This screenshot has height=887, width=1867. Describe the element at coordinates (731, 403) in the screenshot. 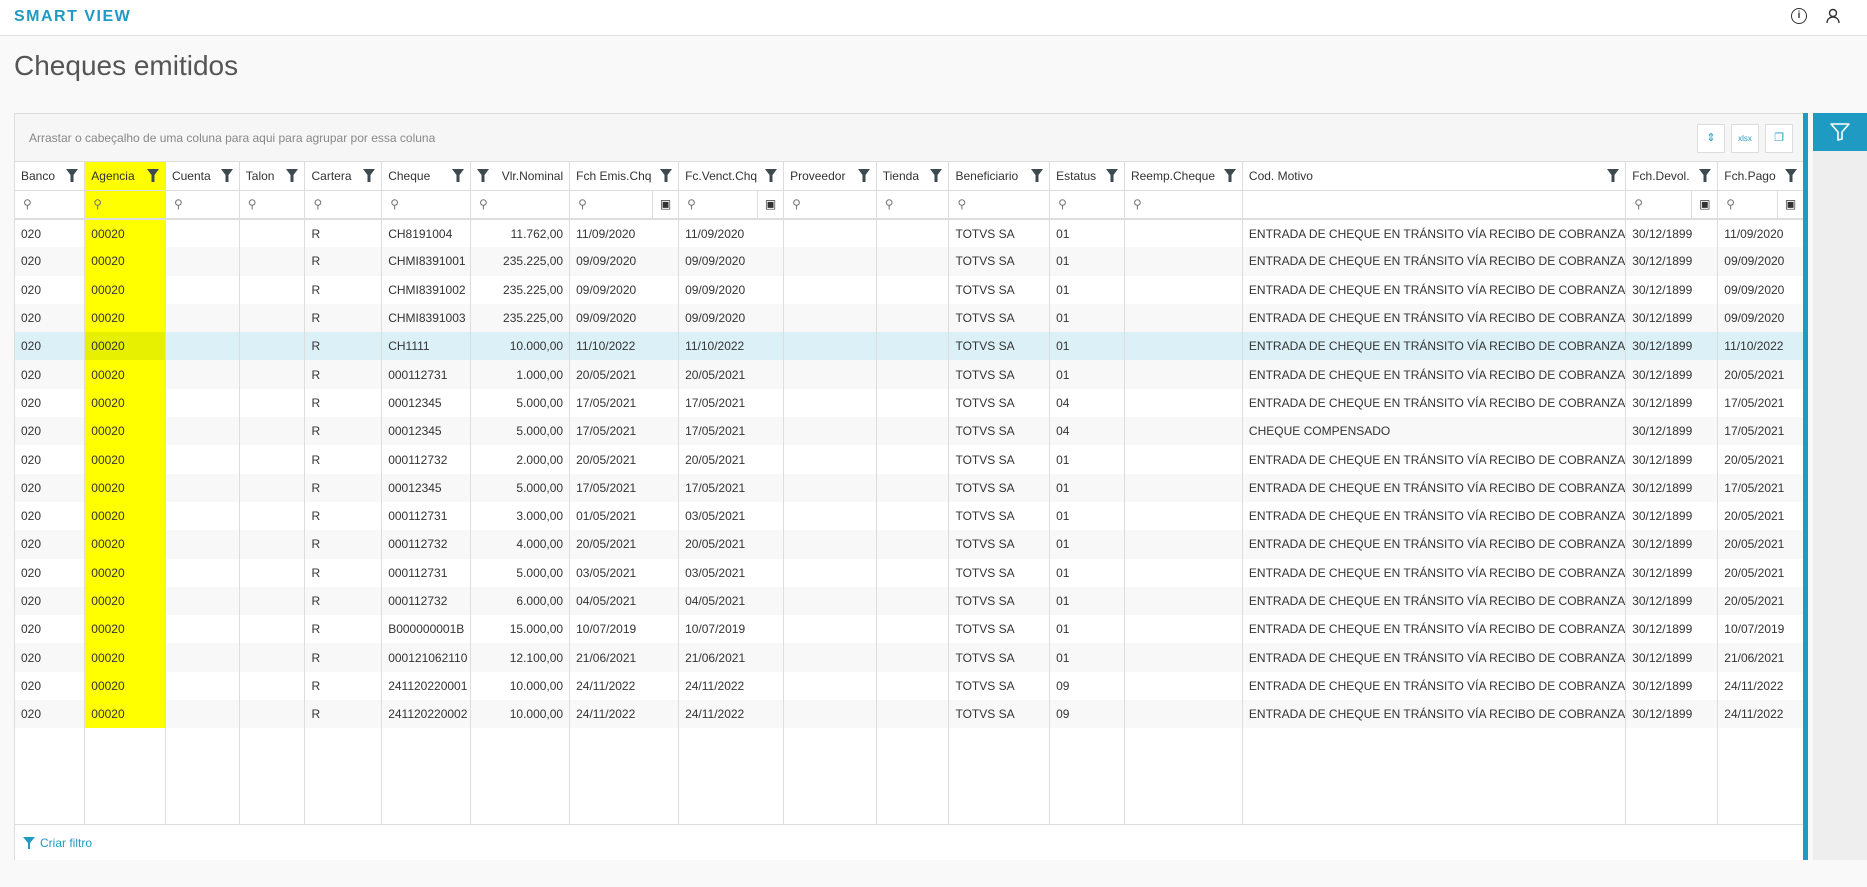

I see `cell-fc-venct-chq: 17/05/2021` at that location.